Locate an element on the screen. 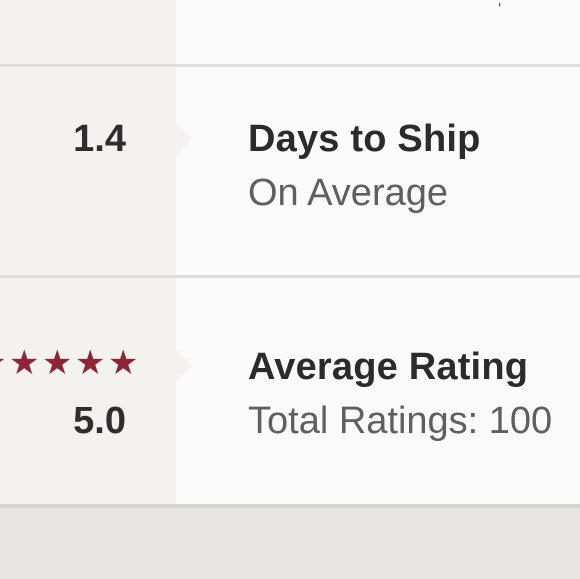 This screenshot has width=580, height=579. rating-pointer is located at coordinates (184, 366).